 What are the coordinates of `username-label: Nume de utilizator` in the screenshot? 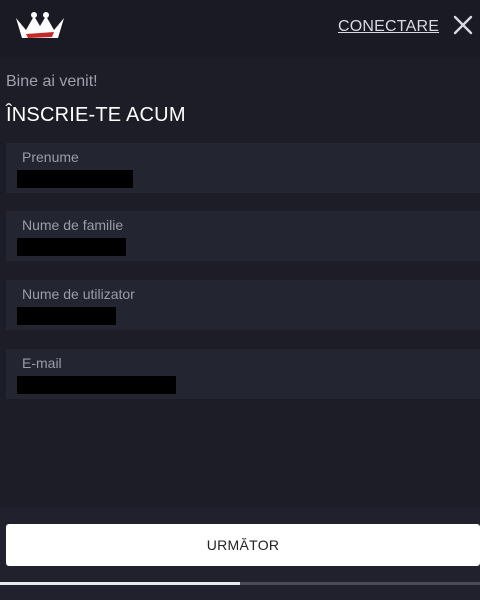 It's located at (78, 294).